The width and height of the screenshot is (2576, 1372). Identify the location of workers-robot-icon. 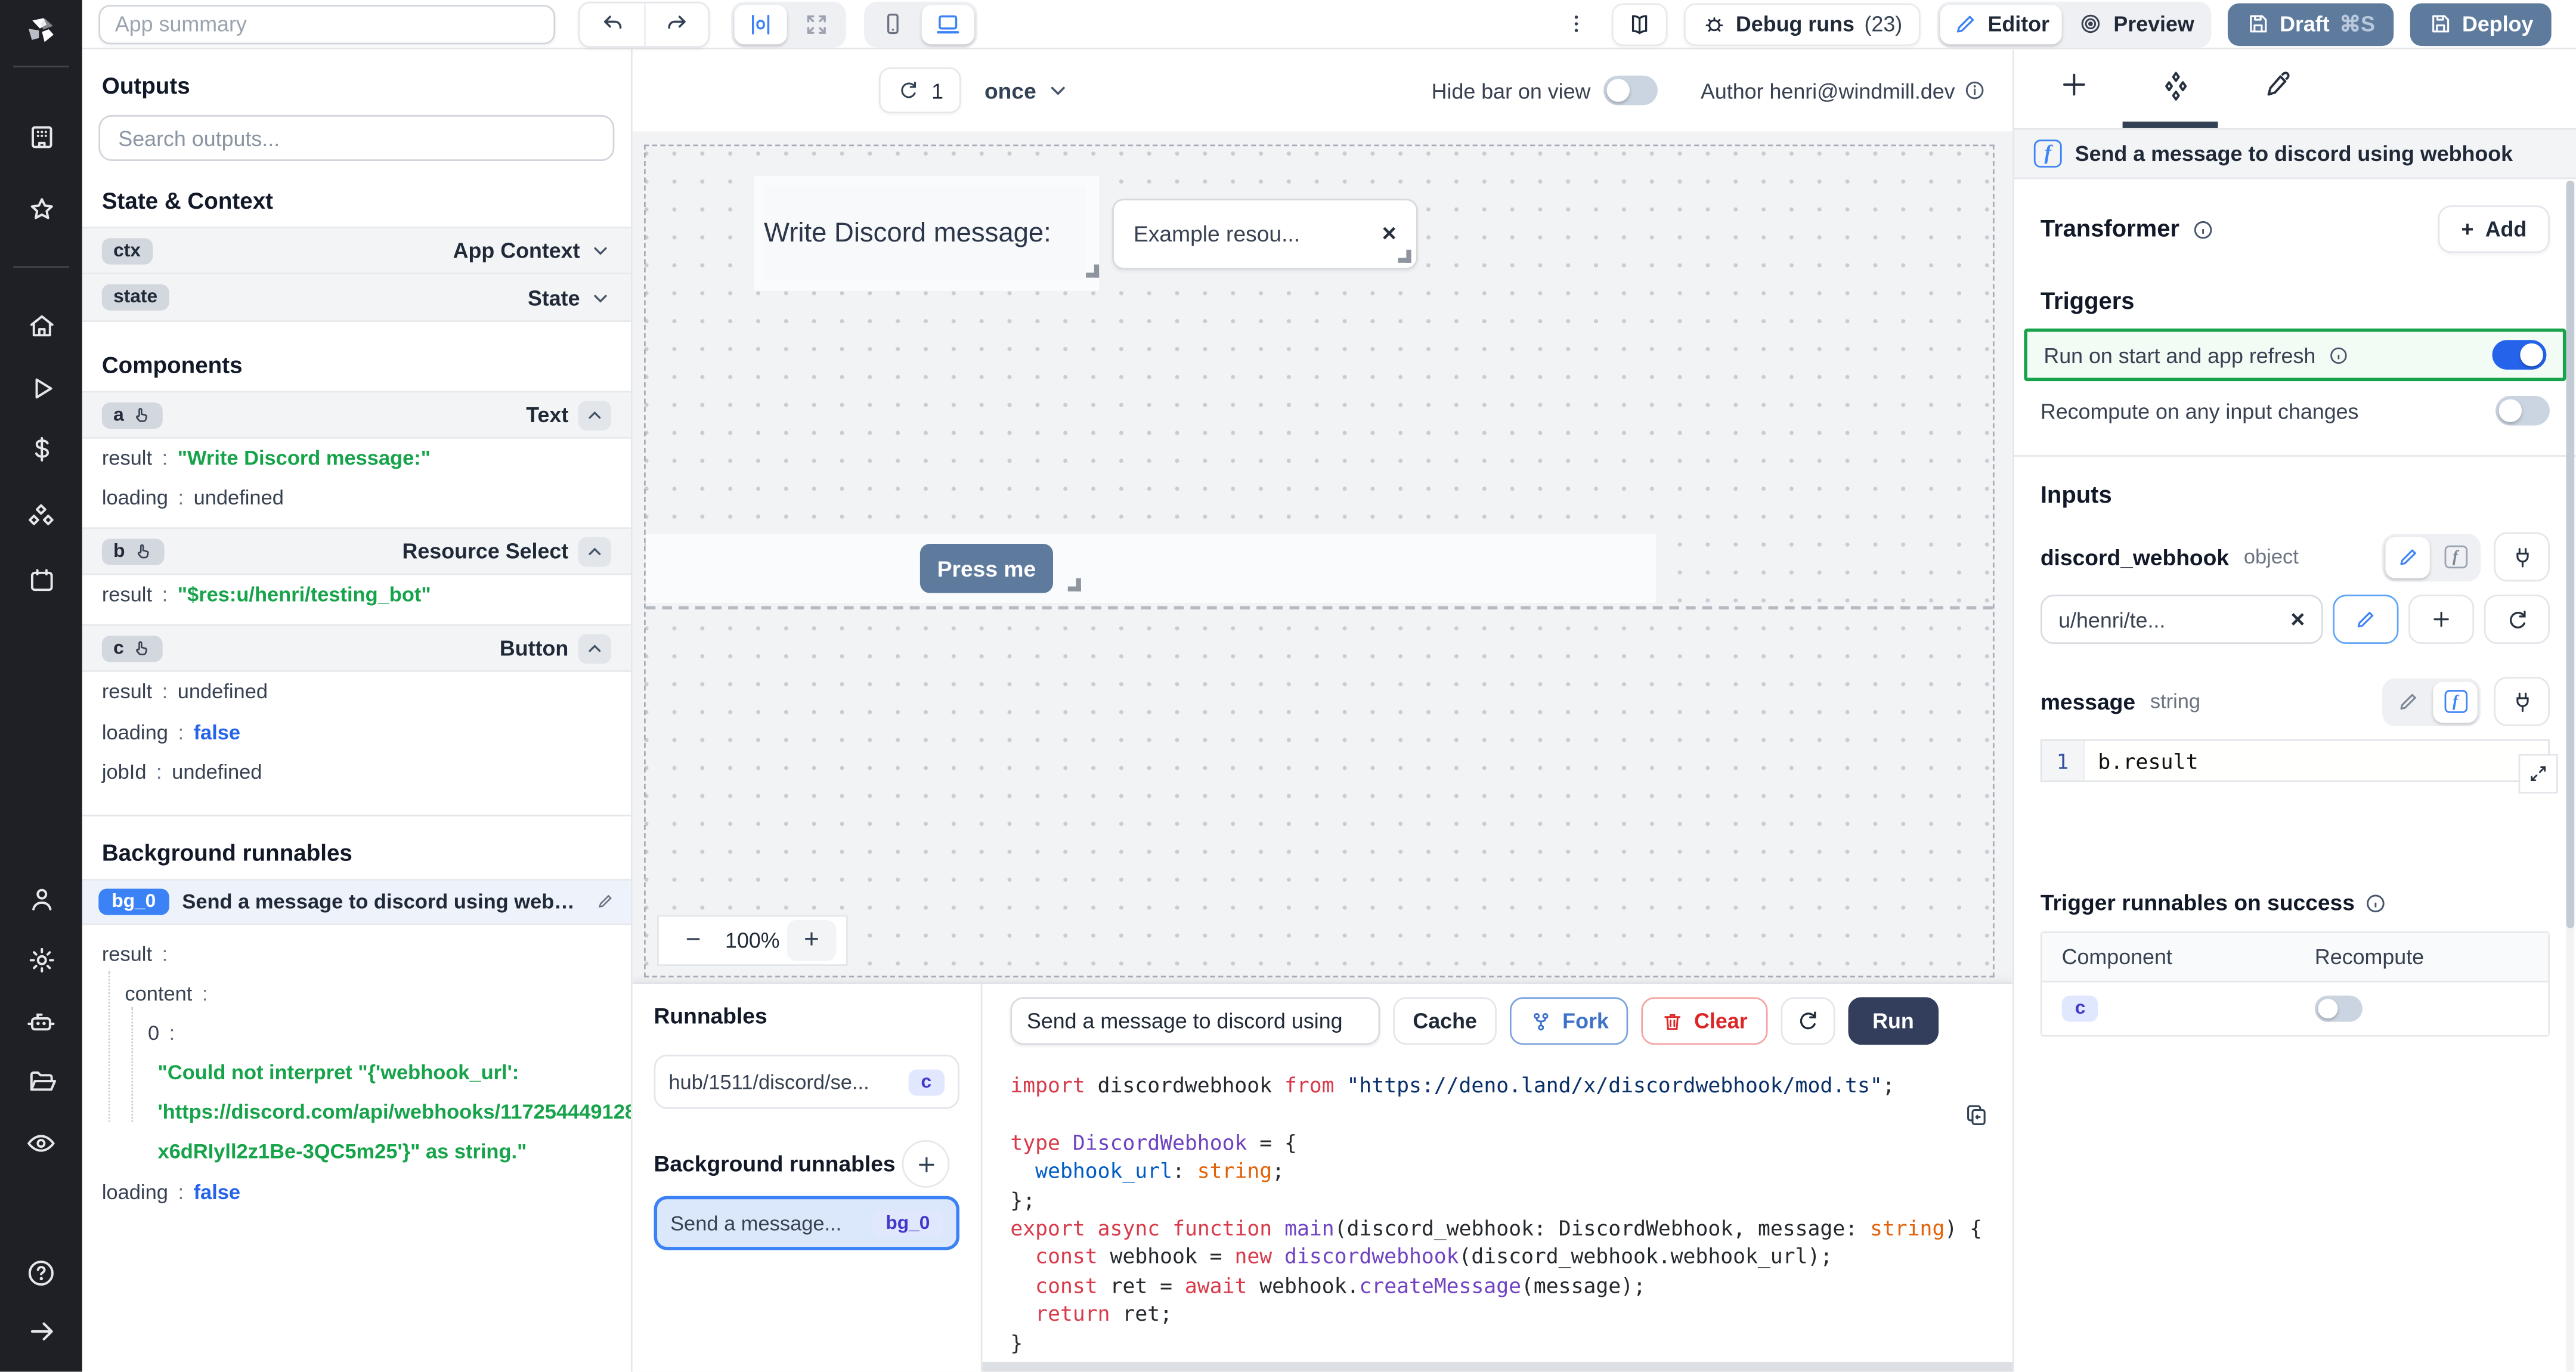
(41, 1021).